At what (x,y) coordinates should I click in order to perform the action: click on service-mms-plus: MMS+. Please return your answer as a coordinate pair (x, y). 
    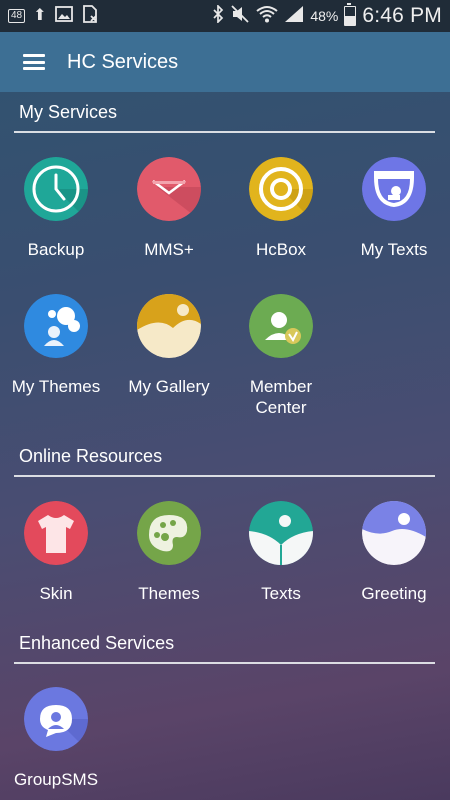
    Looking at the image, I should click on (169, 208).